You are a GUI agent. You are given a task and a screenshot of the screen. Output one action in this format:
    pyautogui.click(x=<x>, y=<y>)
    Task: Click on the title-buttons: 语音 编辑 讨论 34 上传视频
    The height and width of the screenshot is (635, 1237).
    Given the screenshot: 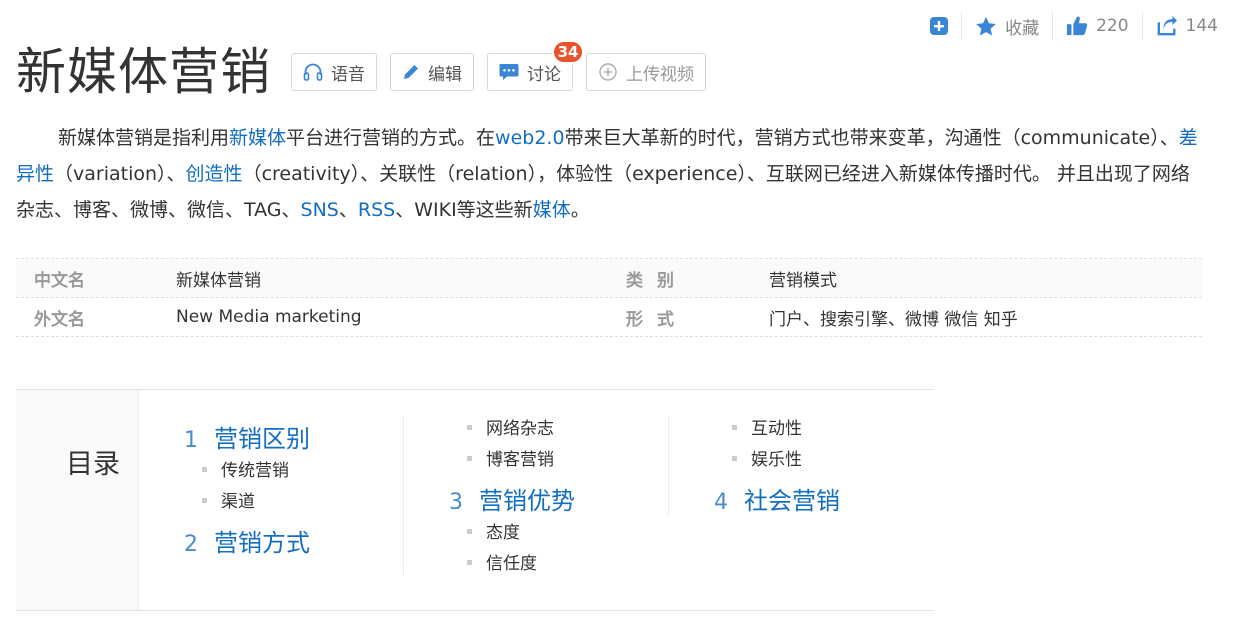 What is the action you would take?
    pyautogui.click(x=505, y=65)
    